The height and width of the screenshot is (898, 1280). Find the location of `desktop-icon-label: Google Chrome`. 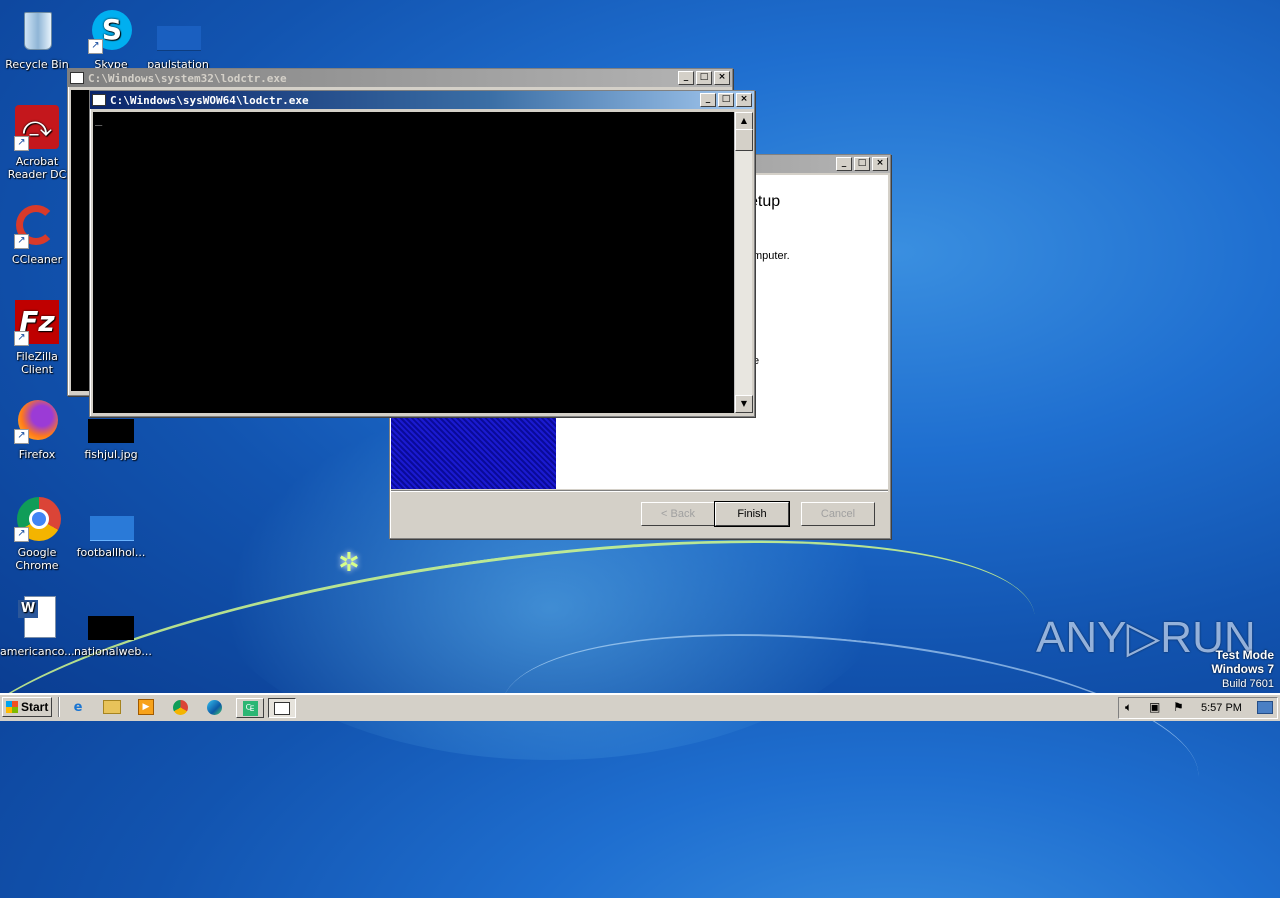

desktop-icon-label: Google Chrome is located at coordinates (37, 559).